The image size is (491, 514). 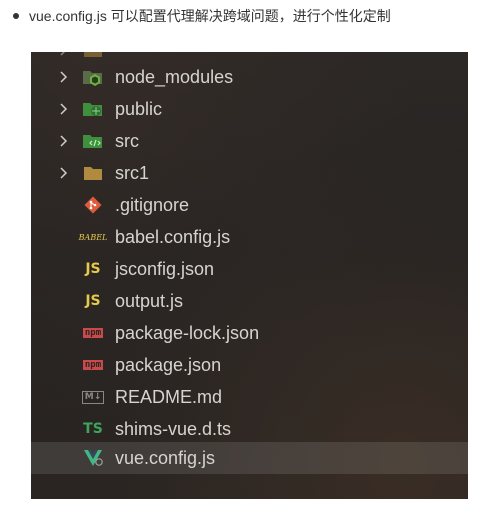 I want to click on tree-item-readme: M↓ README.md, so click(x=249, y=397).